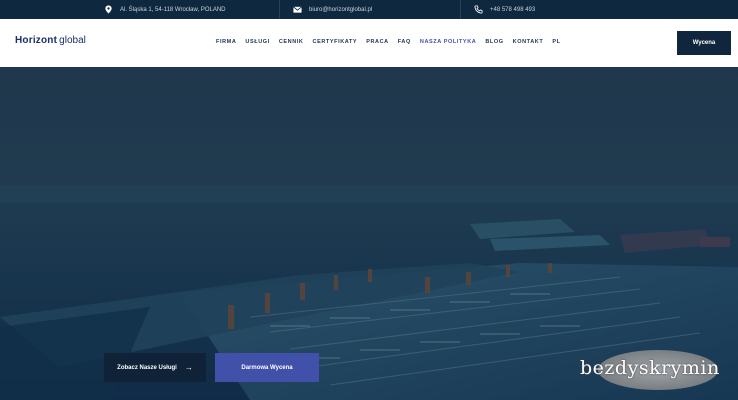 The image size is (738, 400). I want to click on address-cell: Al. Śląska 1, 54-118 Wrocław, POLAND, so click(140, 9).